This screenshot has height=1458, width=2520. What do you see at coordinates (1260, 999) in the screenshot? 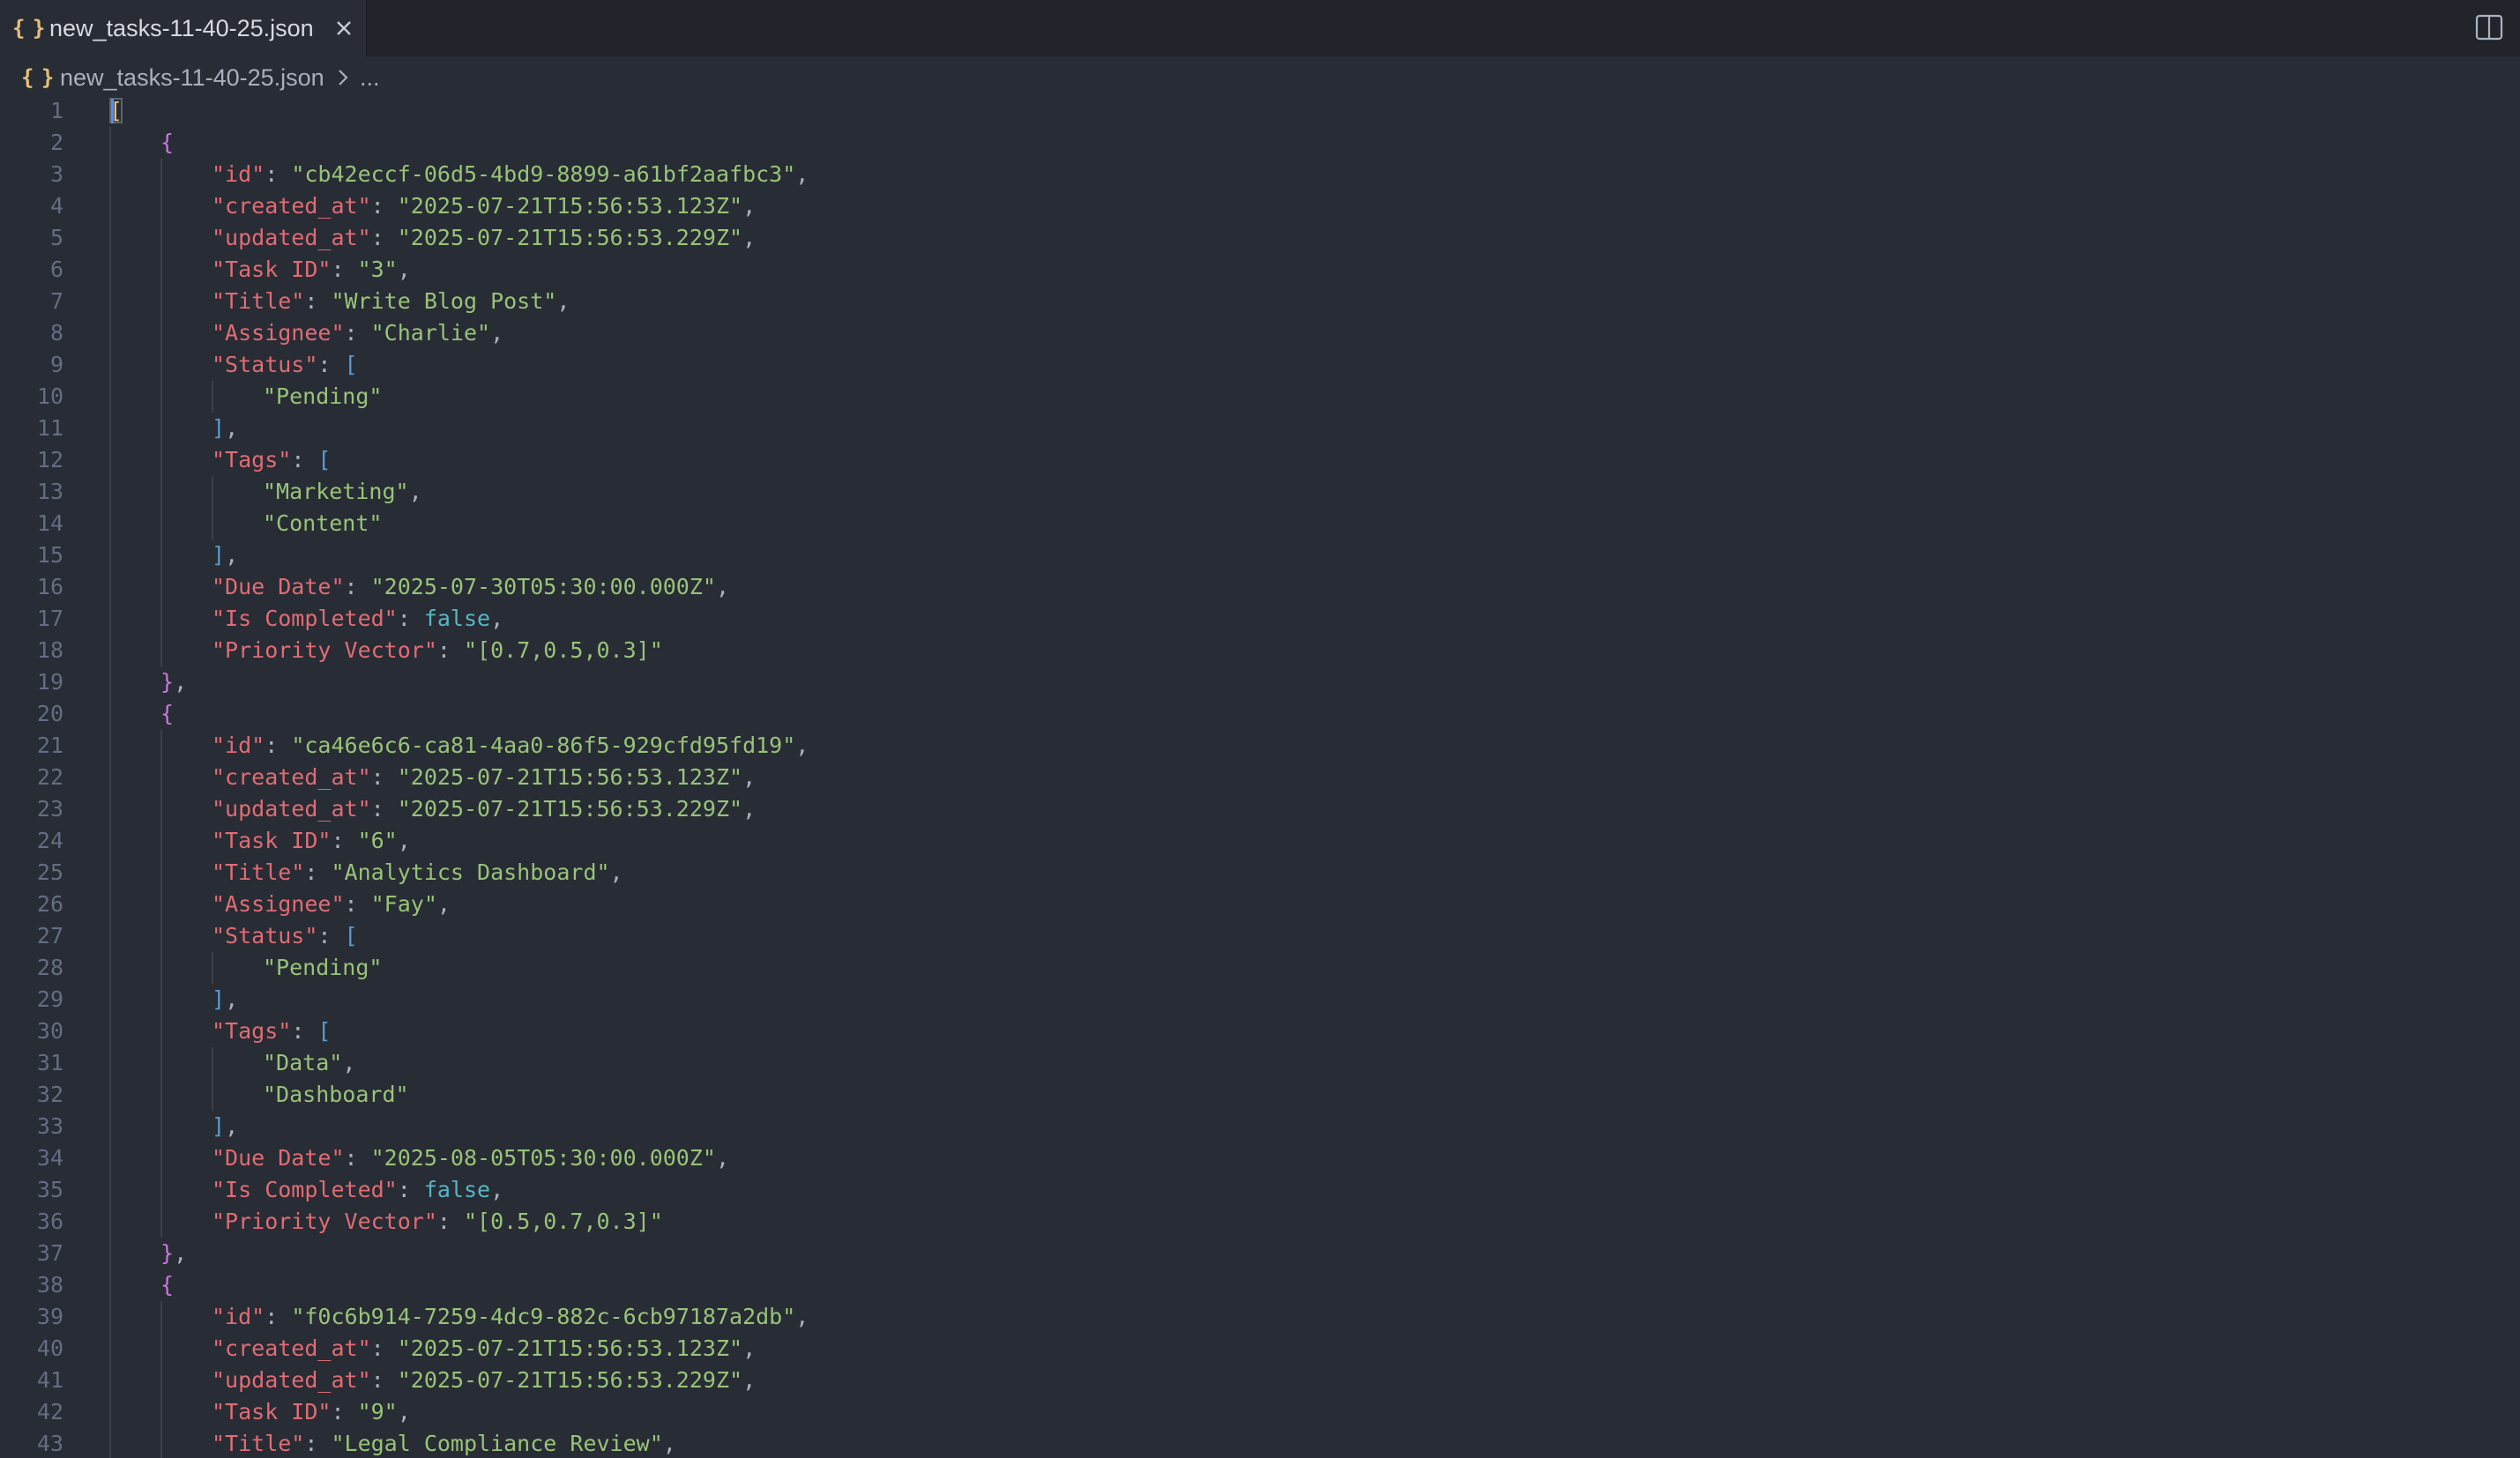
I see `code-line: 29],` at bounding box center [1260, 999].